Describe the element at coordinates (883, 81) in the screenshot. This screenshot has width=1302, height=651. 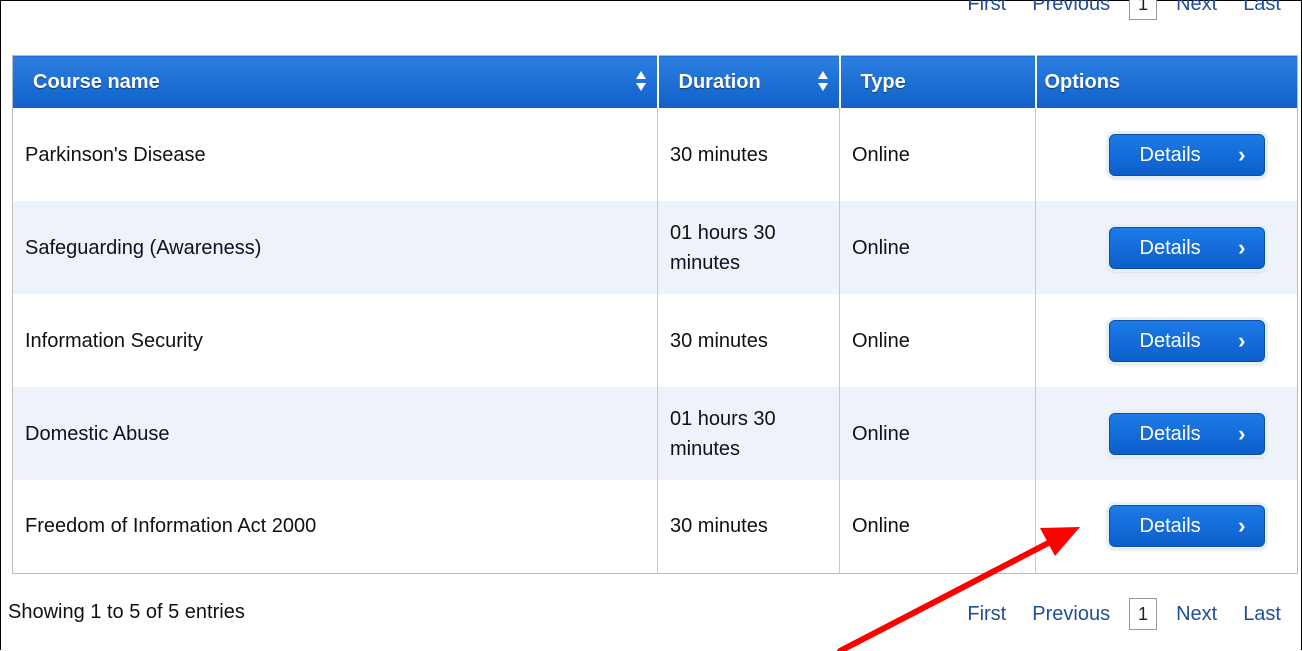
I see `column-header-label: Type` at that location.